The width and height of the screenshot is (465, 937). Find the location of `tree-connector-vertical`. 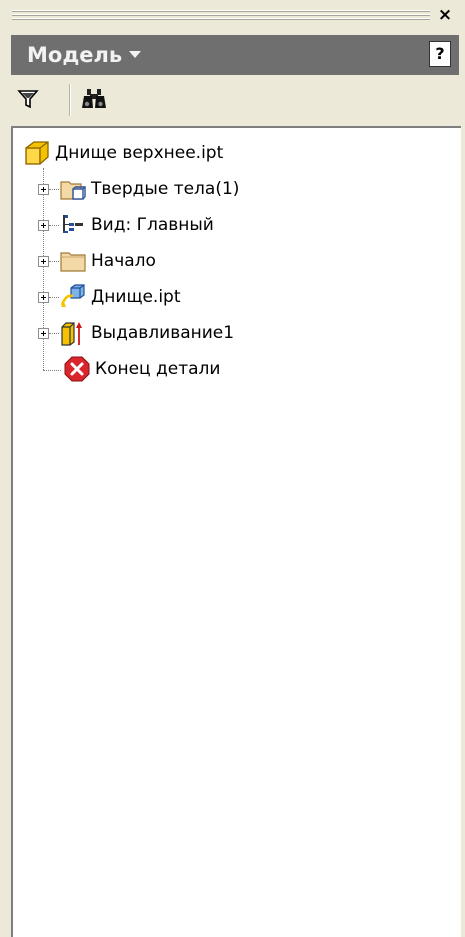

tree-connector-vertical is located at coordinates (43, 269).